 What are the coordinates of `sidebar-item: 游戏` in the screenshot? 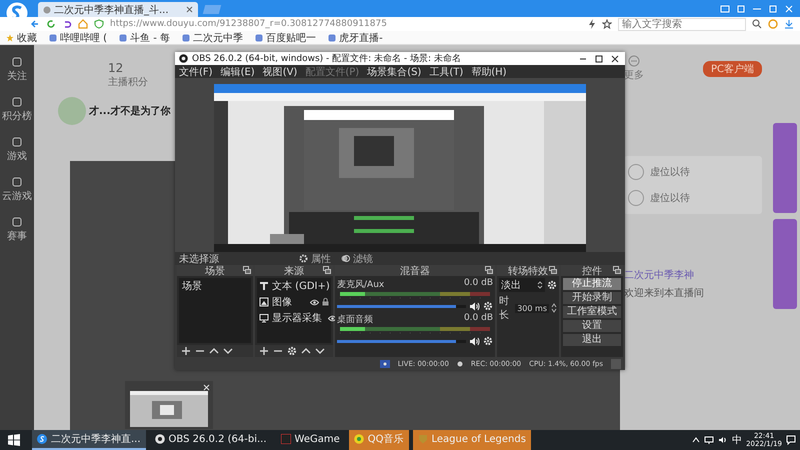 It's located at (17, 150).